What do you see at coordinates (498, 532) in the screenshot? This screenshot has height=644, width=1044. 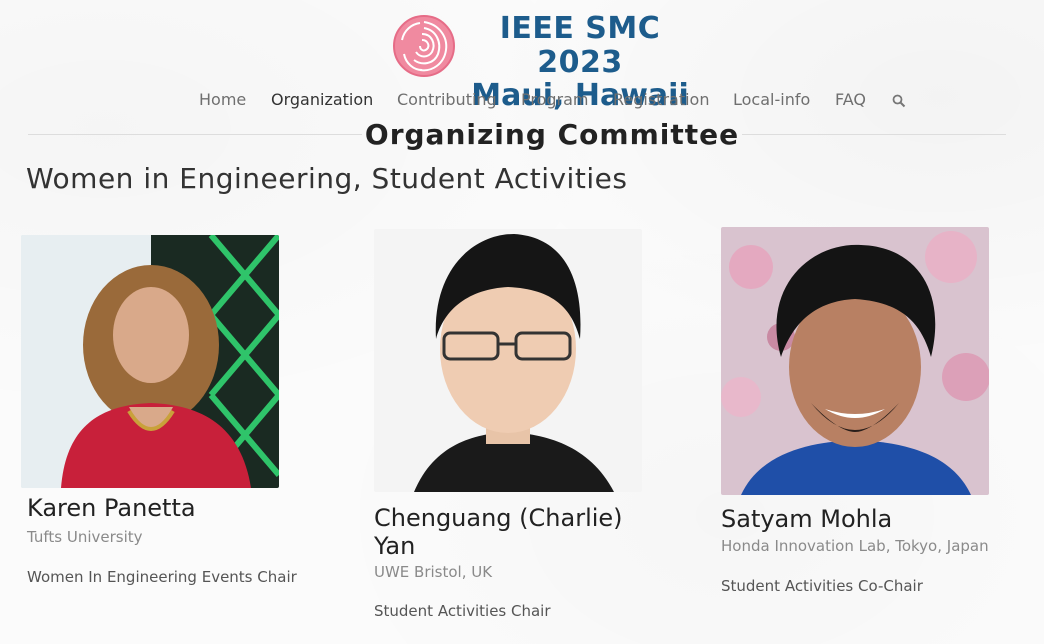 I see `member-name: Chenguang (Charlie) Yan` at bounding box center [498, 532].